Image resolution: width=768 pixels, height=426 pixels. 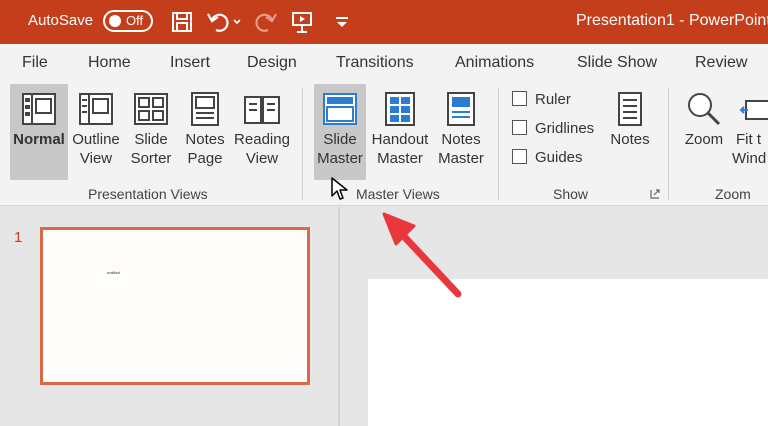 I want to click on notes-icon, so click(x=630, y=109).